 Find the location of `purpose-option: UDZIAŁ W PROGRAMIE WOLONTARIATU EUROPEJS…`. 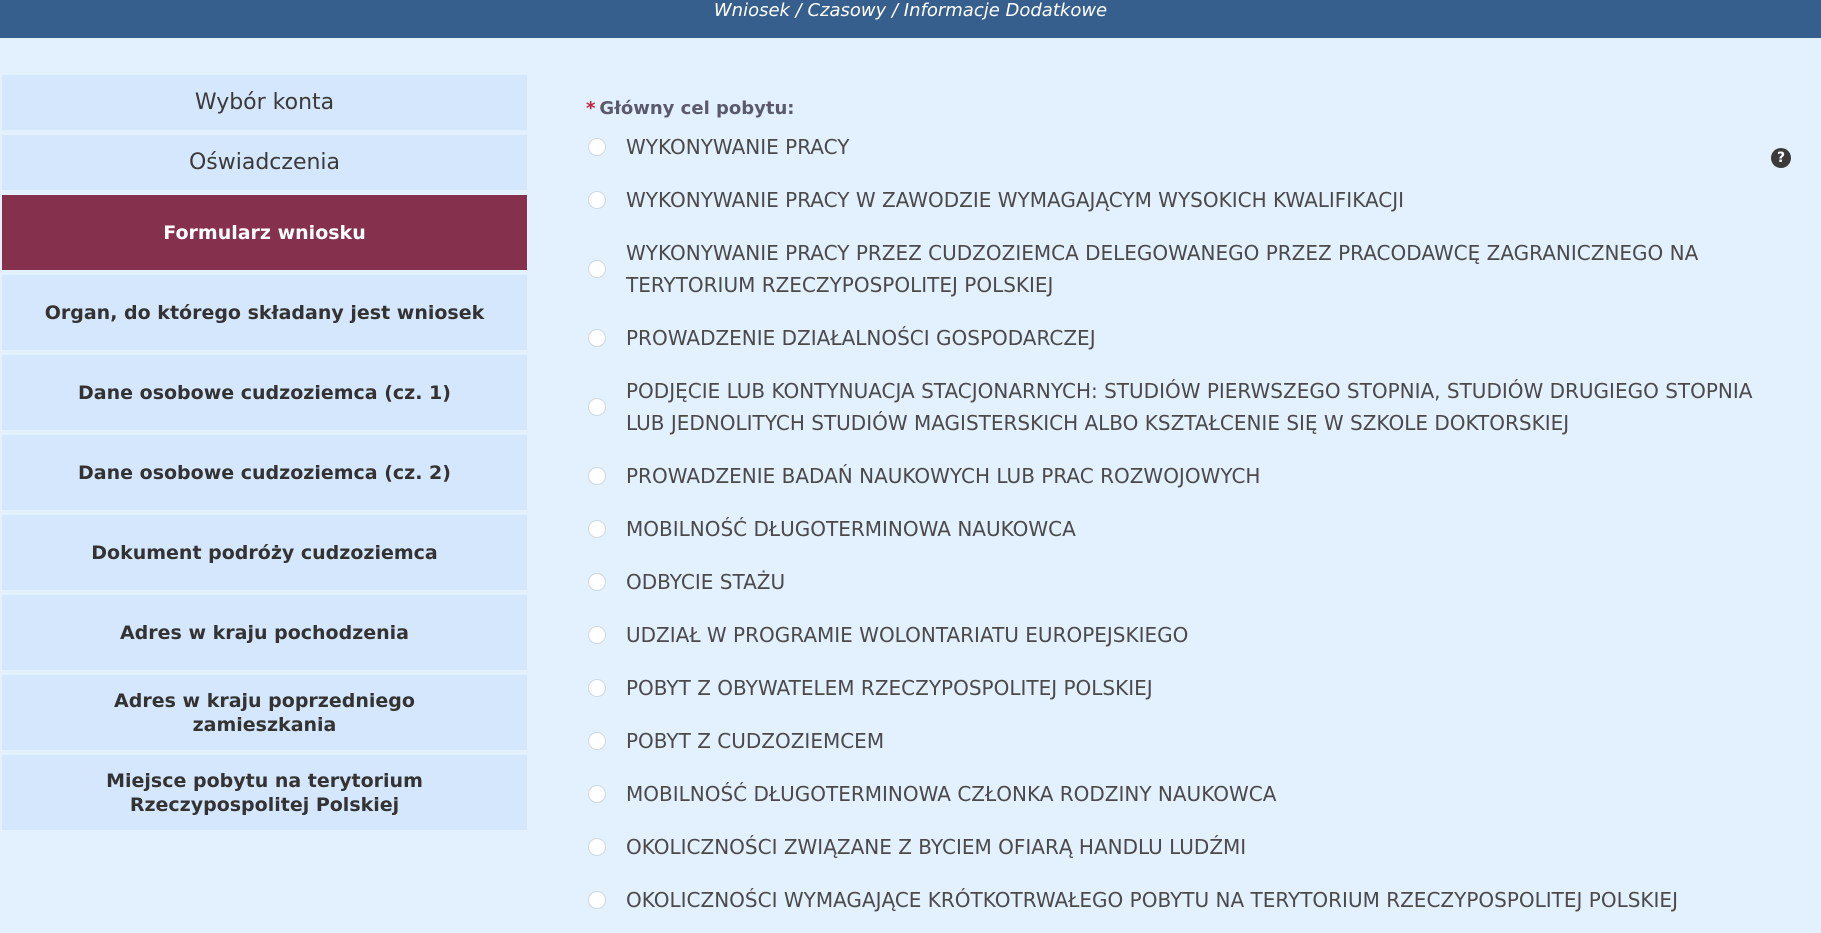

purpose-option: UDZIAŁ W PROGRAMIE WOLONTARIATU EUROPEJS… is located at coordinates (1186, 635).